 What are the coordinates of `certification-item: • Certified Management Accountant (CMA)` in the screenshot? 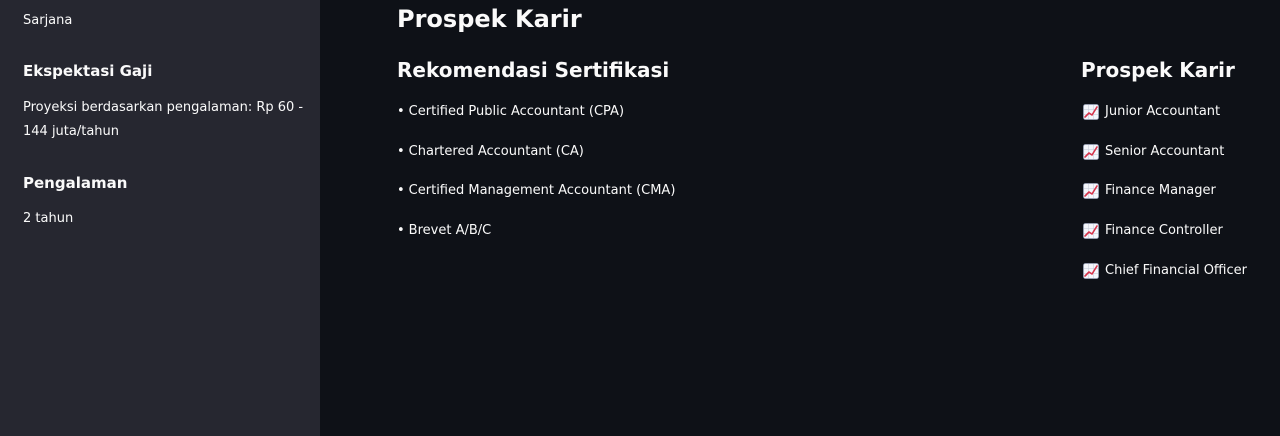 It's located at (536, 191).